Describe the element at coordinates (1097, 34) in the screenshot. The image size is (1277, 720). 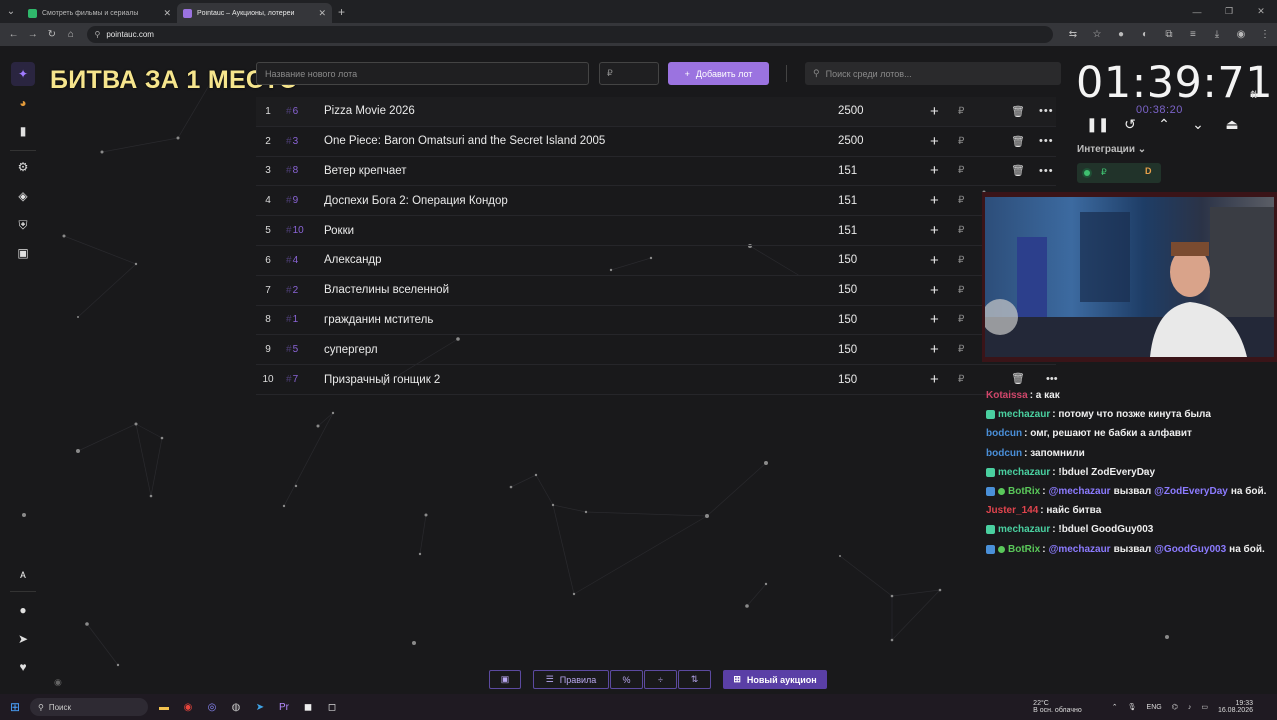
I see `bookmark-star-icon: ☆` at that location.